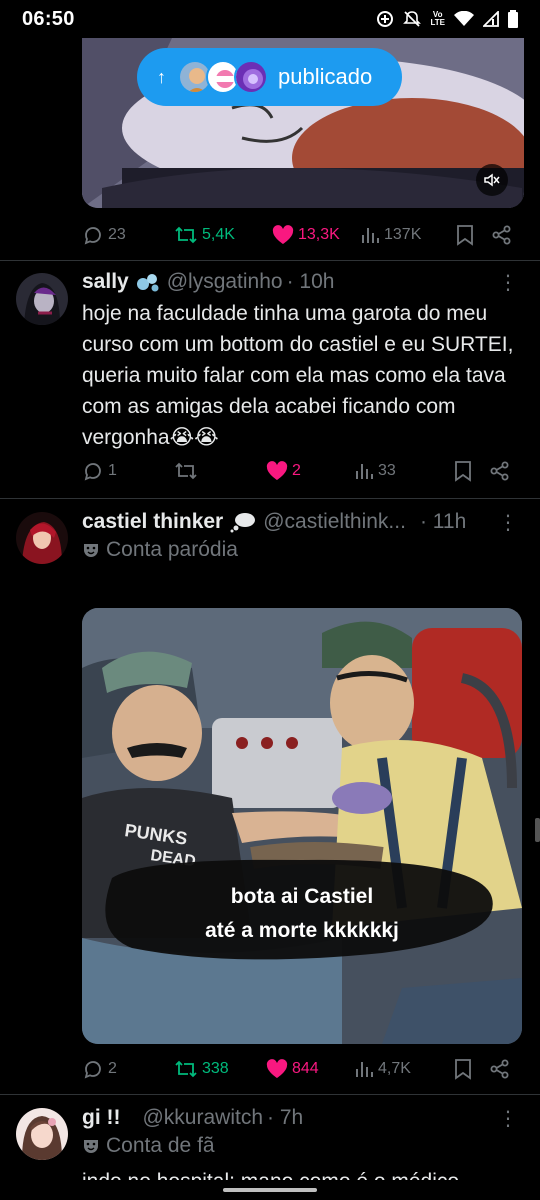 Image resolution: width=540 pixels, height=1200 pixels. Describe the element at coordinates (302, 896) in the screenshot. I see `caption-line: bota ai Castiel` at that location.